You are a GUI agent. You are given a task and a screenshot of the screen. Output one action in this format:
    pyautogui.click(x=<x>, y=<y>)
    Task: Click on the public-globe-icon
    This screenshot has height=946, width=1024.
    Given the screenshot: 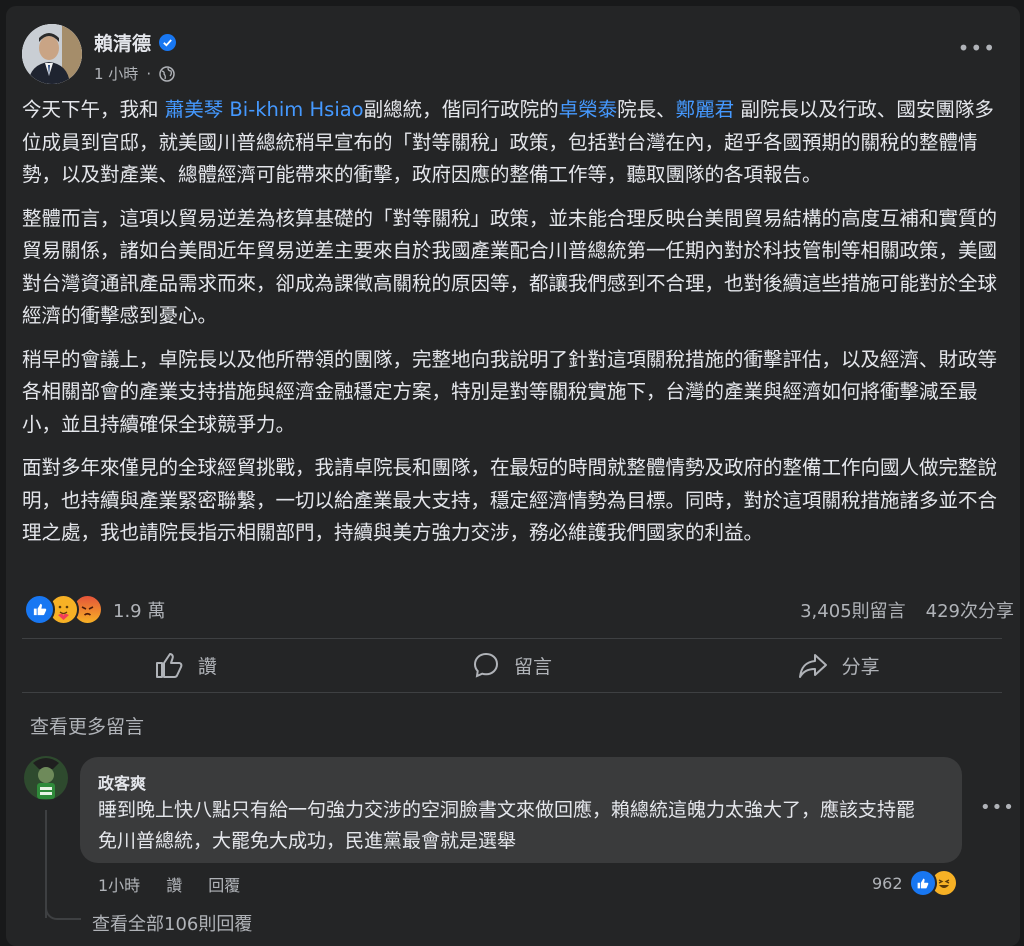 What is the action you would take?
    pyautogui.click(x=167, y=73)
    